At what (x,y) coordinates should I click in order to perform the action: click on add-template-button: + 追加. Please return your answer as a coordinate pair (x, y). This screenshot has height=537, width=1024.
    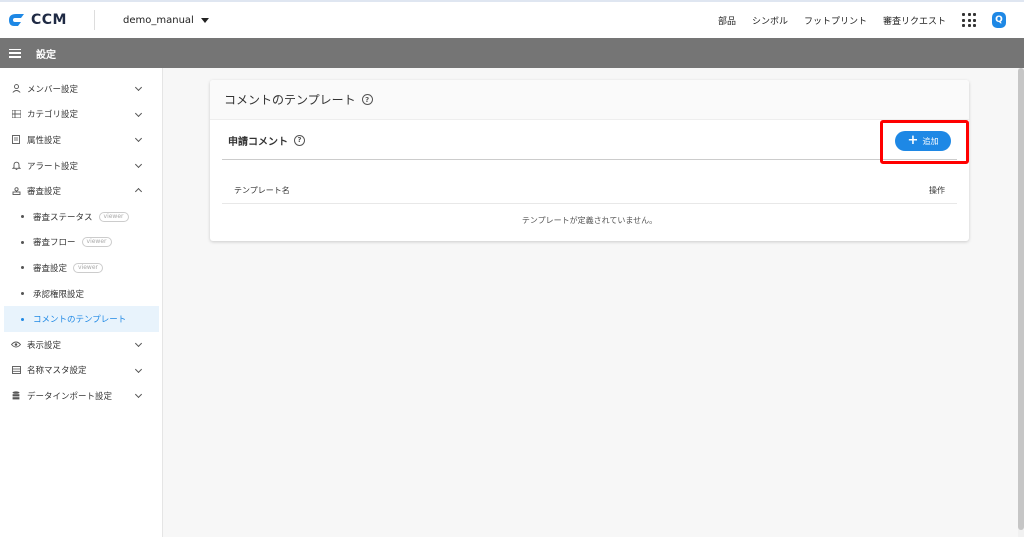
    Looking at the image, I should click on (923, 141).